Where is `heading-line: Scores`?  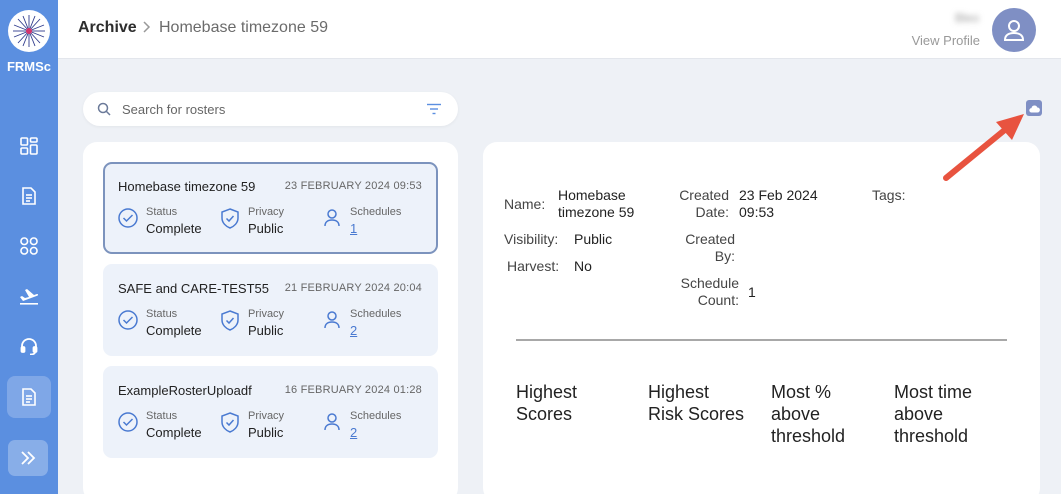
heading-line: Scores is located at coordinates (544, 414).